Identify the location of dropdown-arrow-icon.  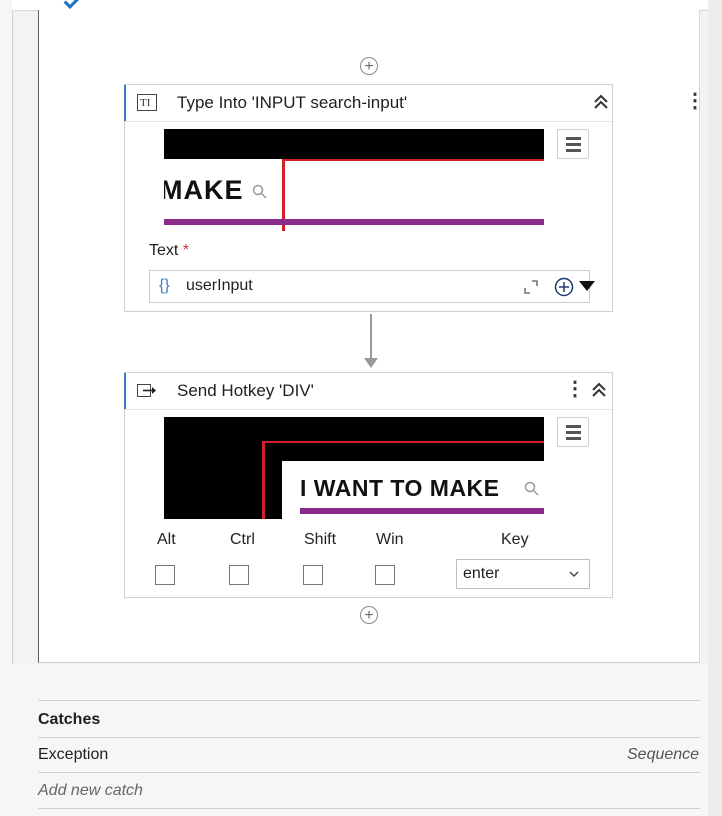
(587, 287).